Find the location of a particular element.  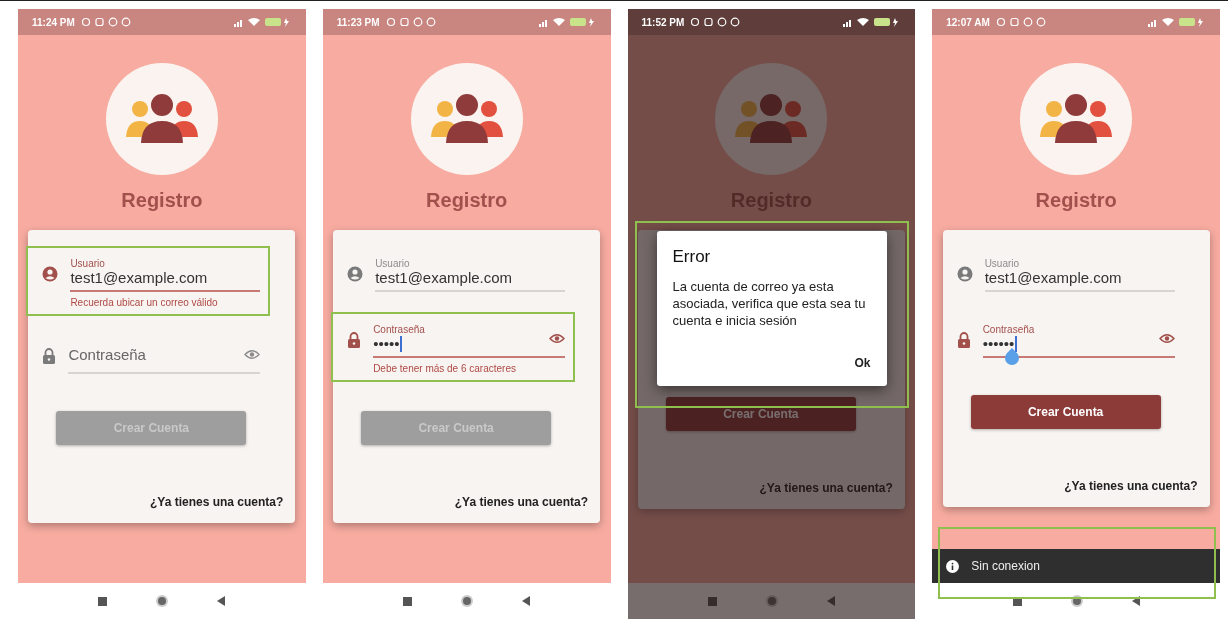

status-time: 12:07 AM is located at coordinates (968, 22).